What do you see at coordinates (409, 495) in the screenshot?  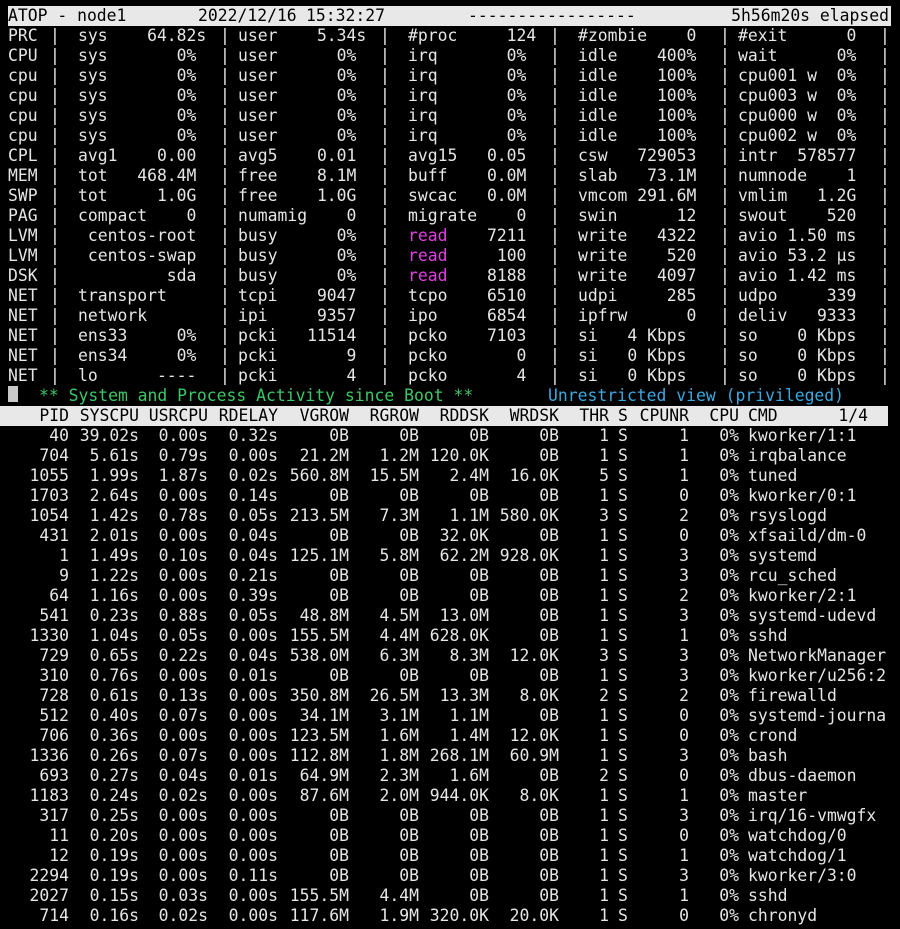 I see `process-rgrow: 0B` at bounding box center [409, 495].